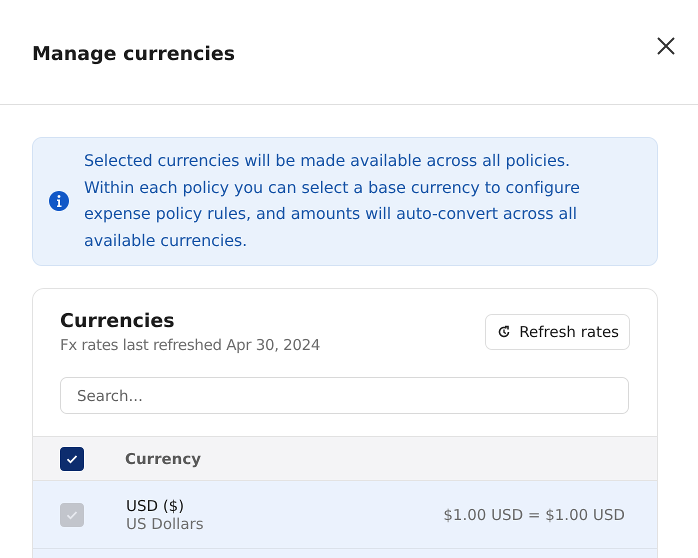  Describe the element at coordinates (156, 505) in the screenshot. I see `currency-code: USD ($)` at that location.